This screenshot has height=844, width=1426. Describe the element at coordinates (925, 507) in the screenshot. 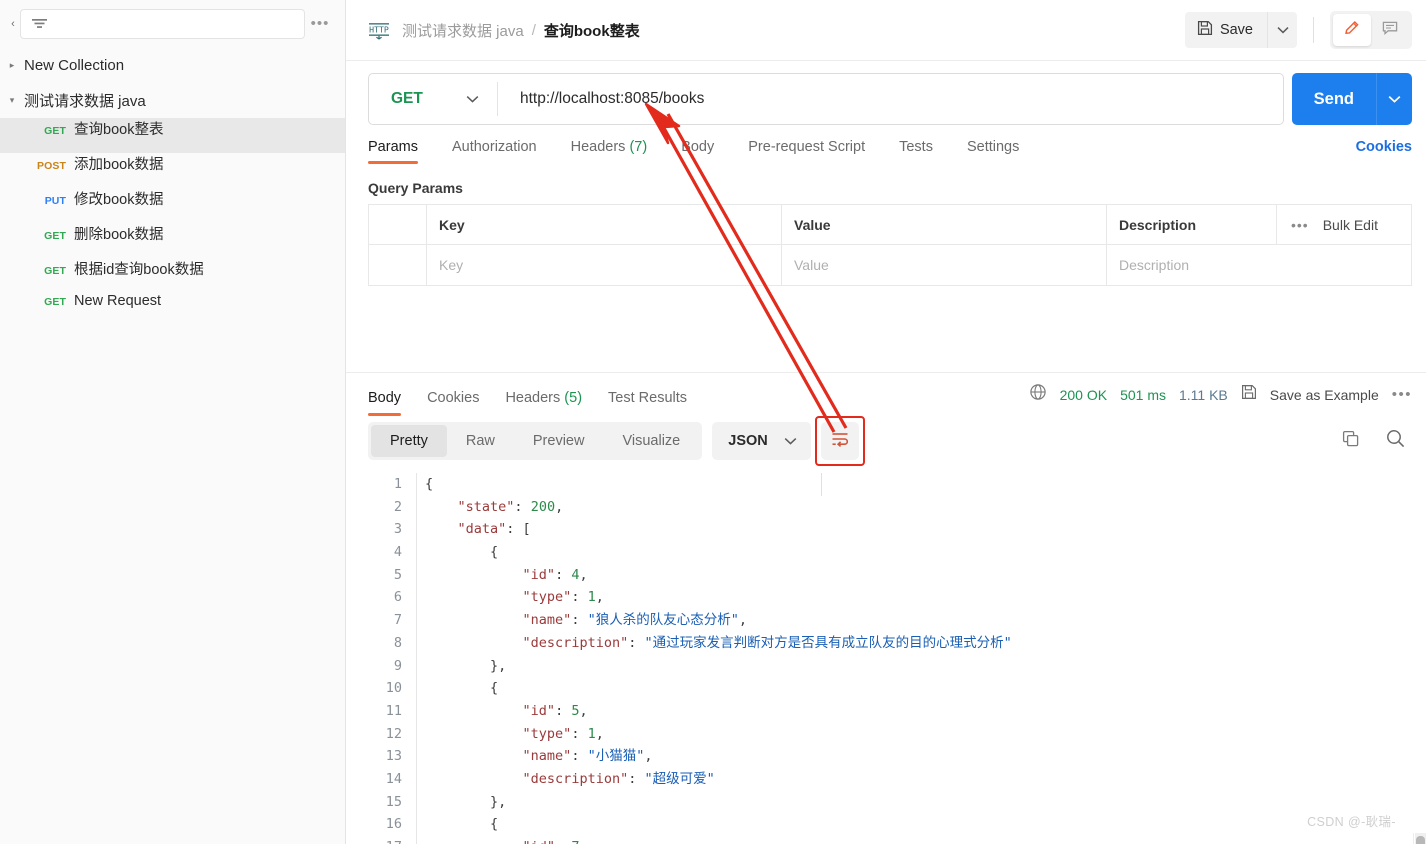

I see `code-line: "state": 200,` at that location.